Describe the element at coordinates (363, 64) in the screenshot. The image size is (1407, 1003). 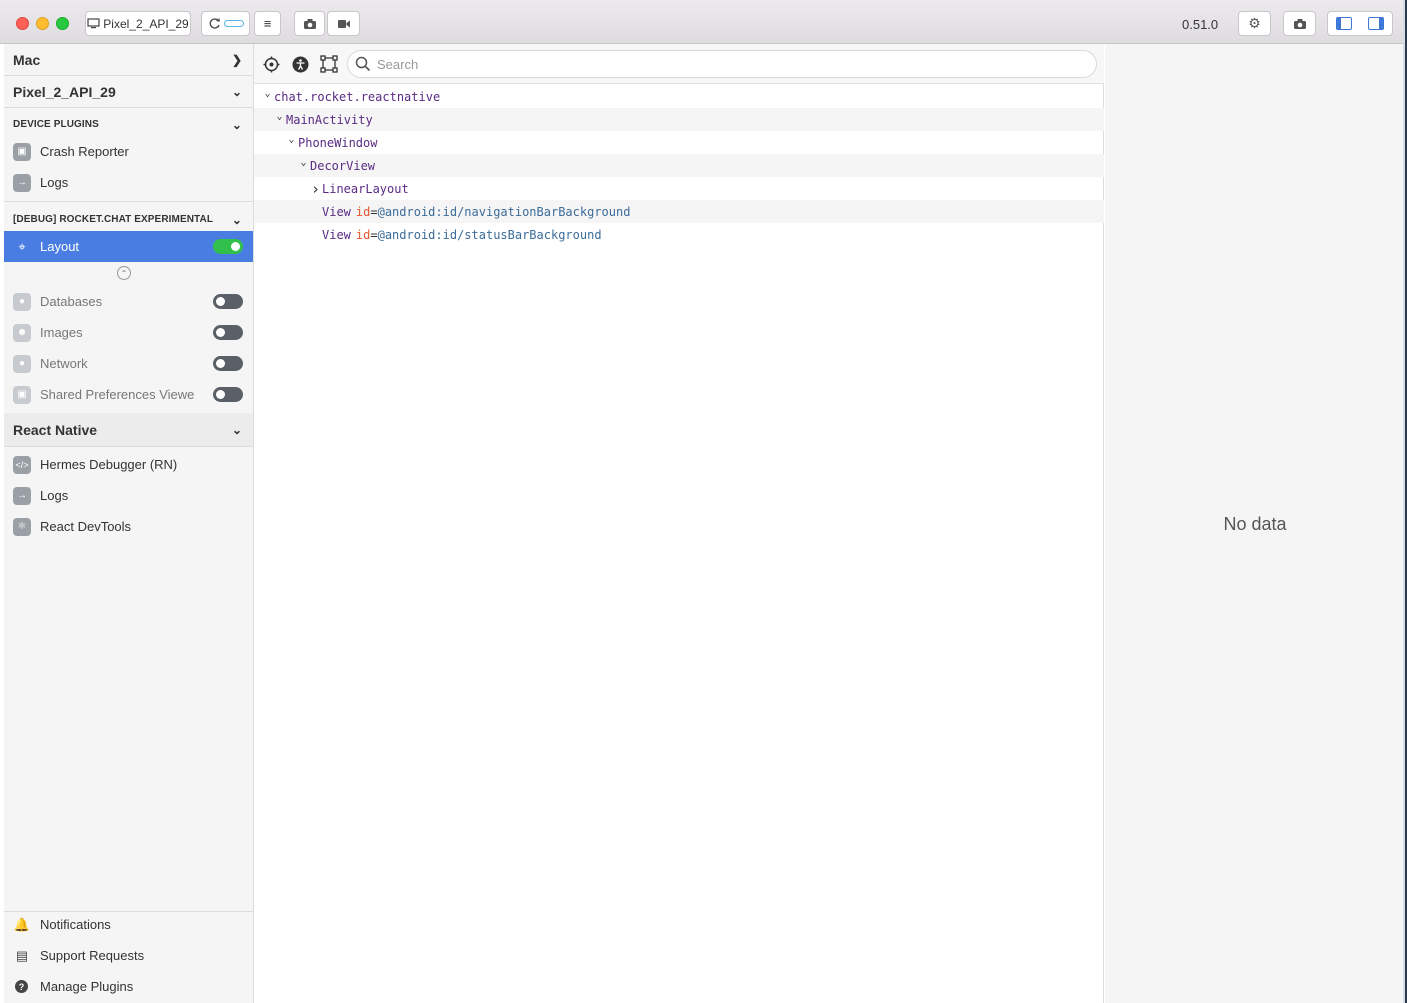
I see `search-icon` at that location.